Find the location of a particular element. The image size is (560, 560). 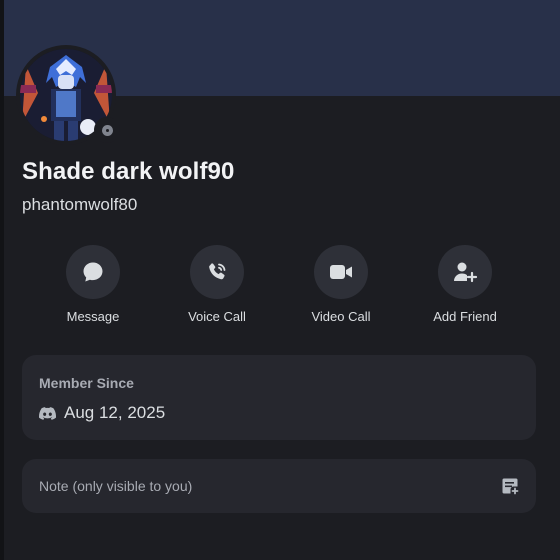

message-label: Message is located at coordinates (93, 316).